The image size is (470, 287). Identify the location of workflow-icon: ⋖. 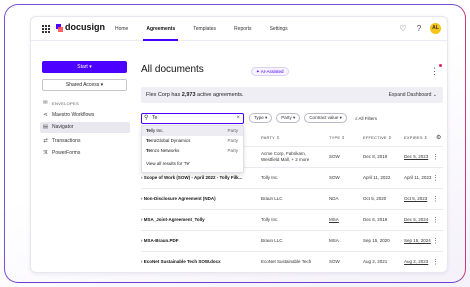
(45, 115).